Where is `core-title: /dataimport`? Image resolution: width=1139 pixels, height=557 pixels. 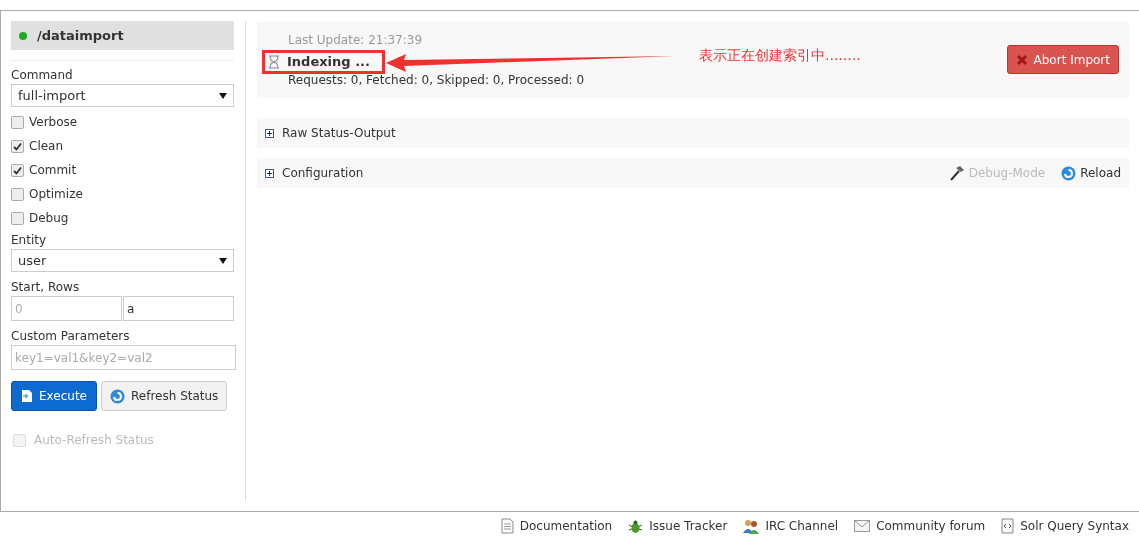
core-title: /dataimport is located at coordinates (80, 35).